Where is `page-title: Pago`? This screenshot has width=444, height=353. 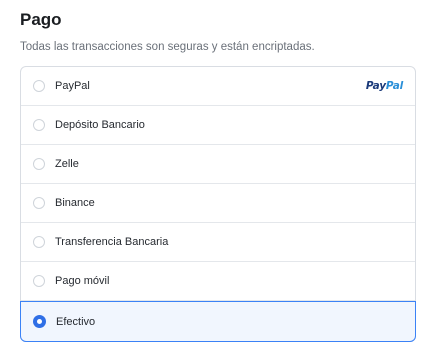
page-title: Pago is located at coordinates (41, 19).